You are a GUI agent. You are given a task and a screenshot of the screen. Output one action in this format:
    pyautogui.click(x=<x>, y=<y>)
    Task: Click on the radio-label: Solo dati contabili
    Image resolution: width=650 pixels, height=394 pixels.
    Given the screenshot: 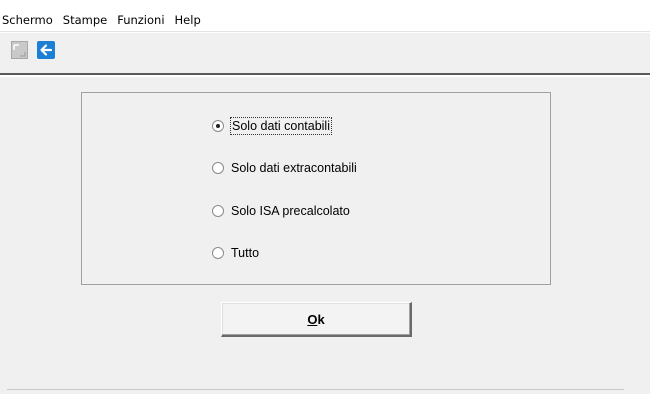 What is the action you would take?
    pyautogui.click(x=281, y=126)
    